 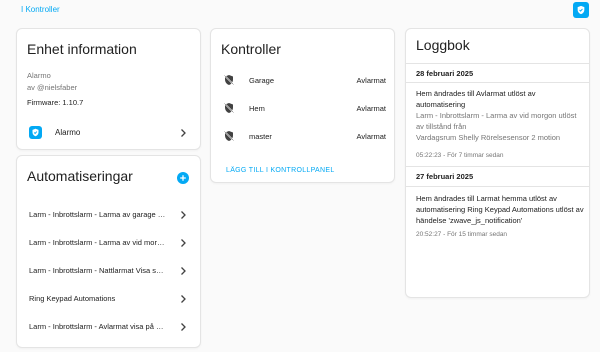 What do you see at coordinates (40, 9) in the screenshot?
I see `breadcrumb: I Kontroller` at bounding box center [40, 9].